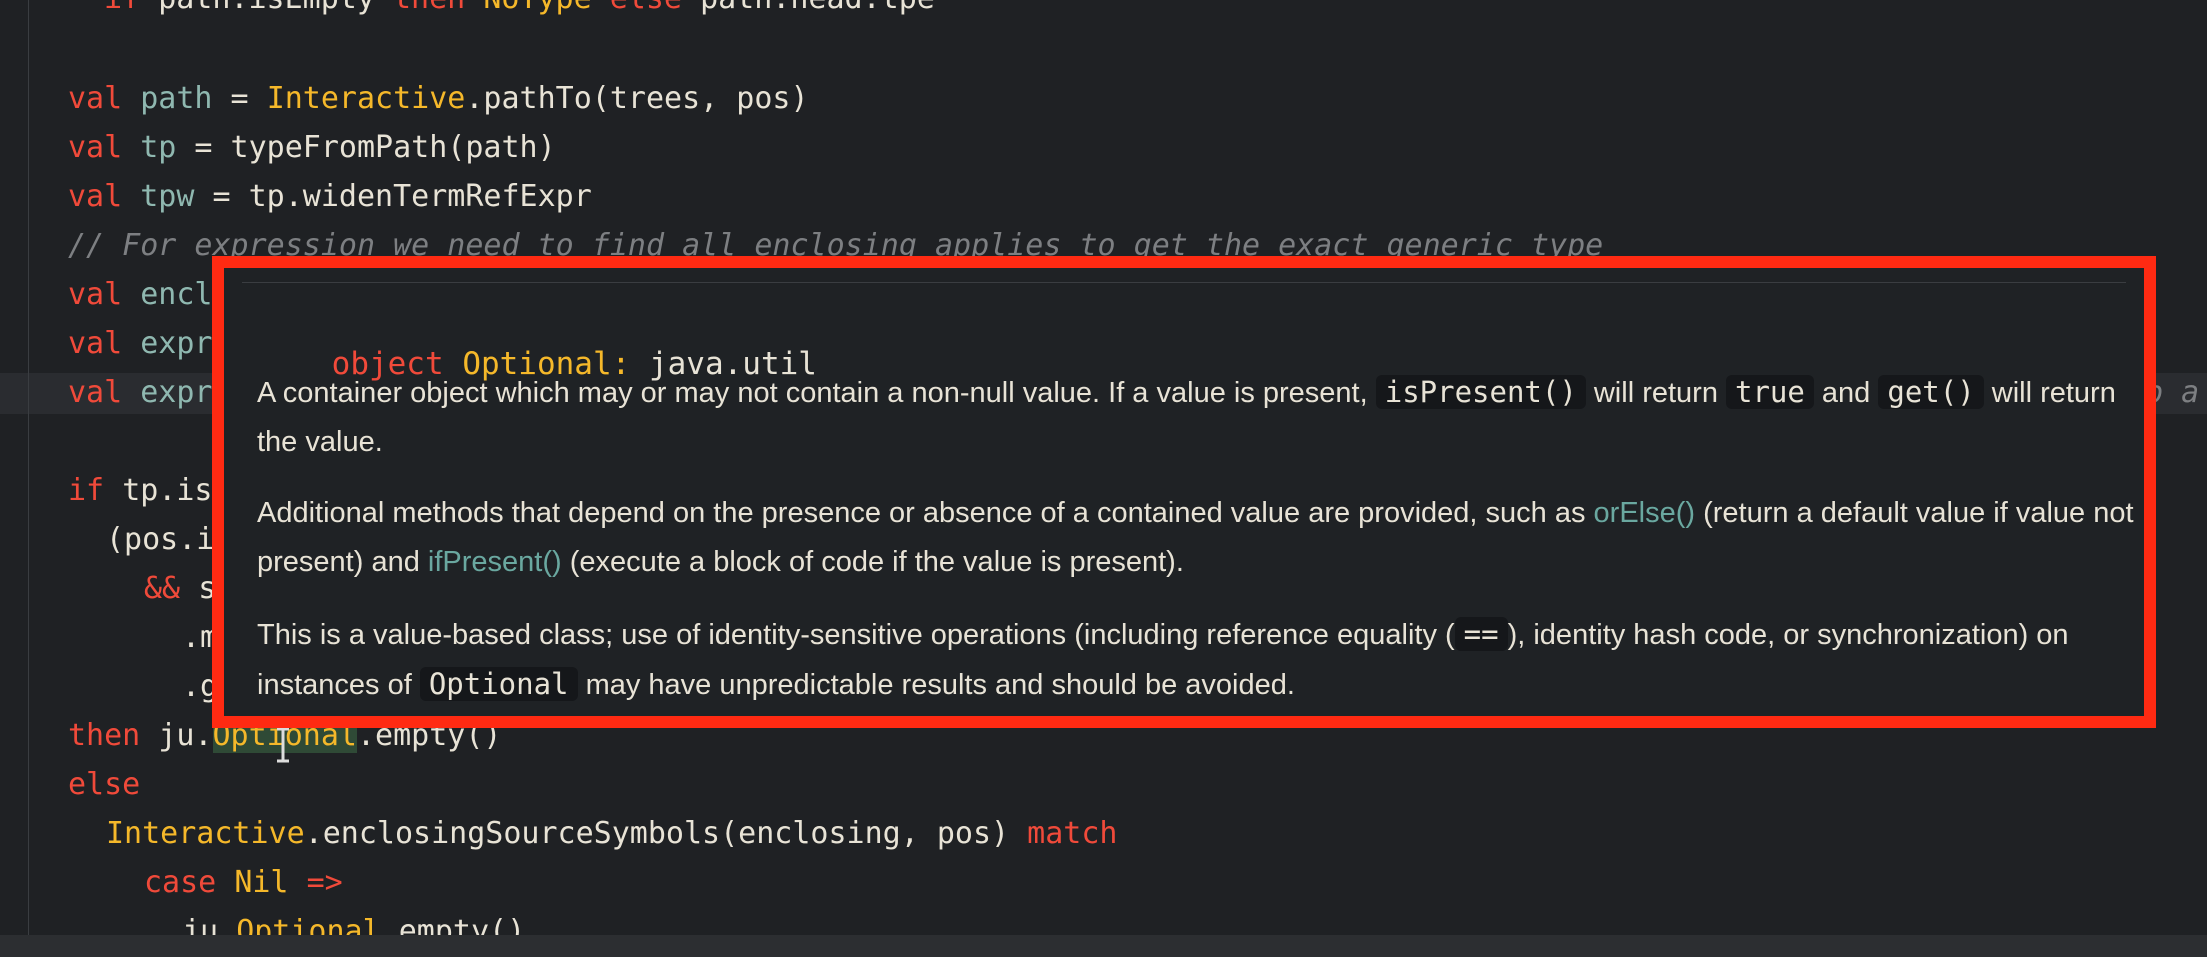 The image size is (2207, 957). What do you see at coordinates (167, 196) in the screenshot?
I see `code-token: tpw` at bounding box center [167, 196].